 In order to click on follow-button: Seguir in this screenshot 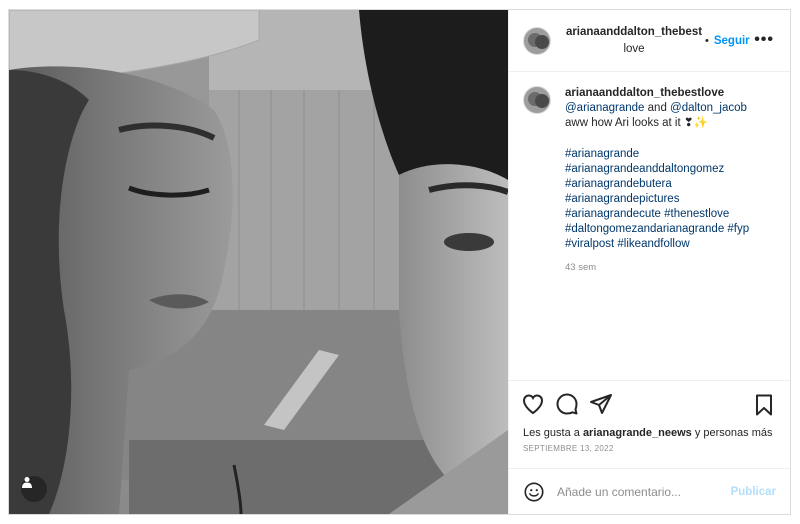, I will do `click(732, 41)`.